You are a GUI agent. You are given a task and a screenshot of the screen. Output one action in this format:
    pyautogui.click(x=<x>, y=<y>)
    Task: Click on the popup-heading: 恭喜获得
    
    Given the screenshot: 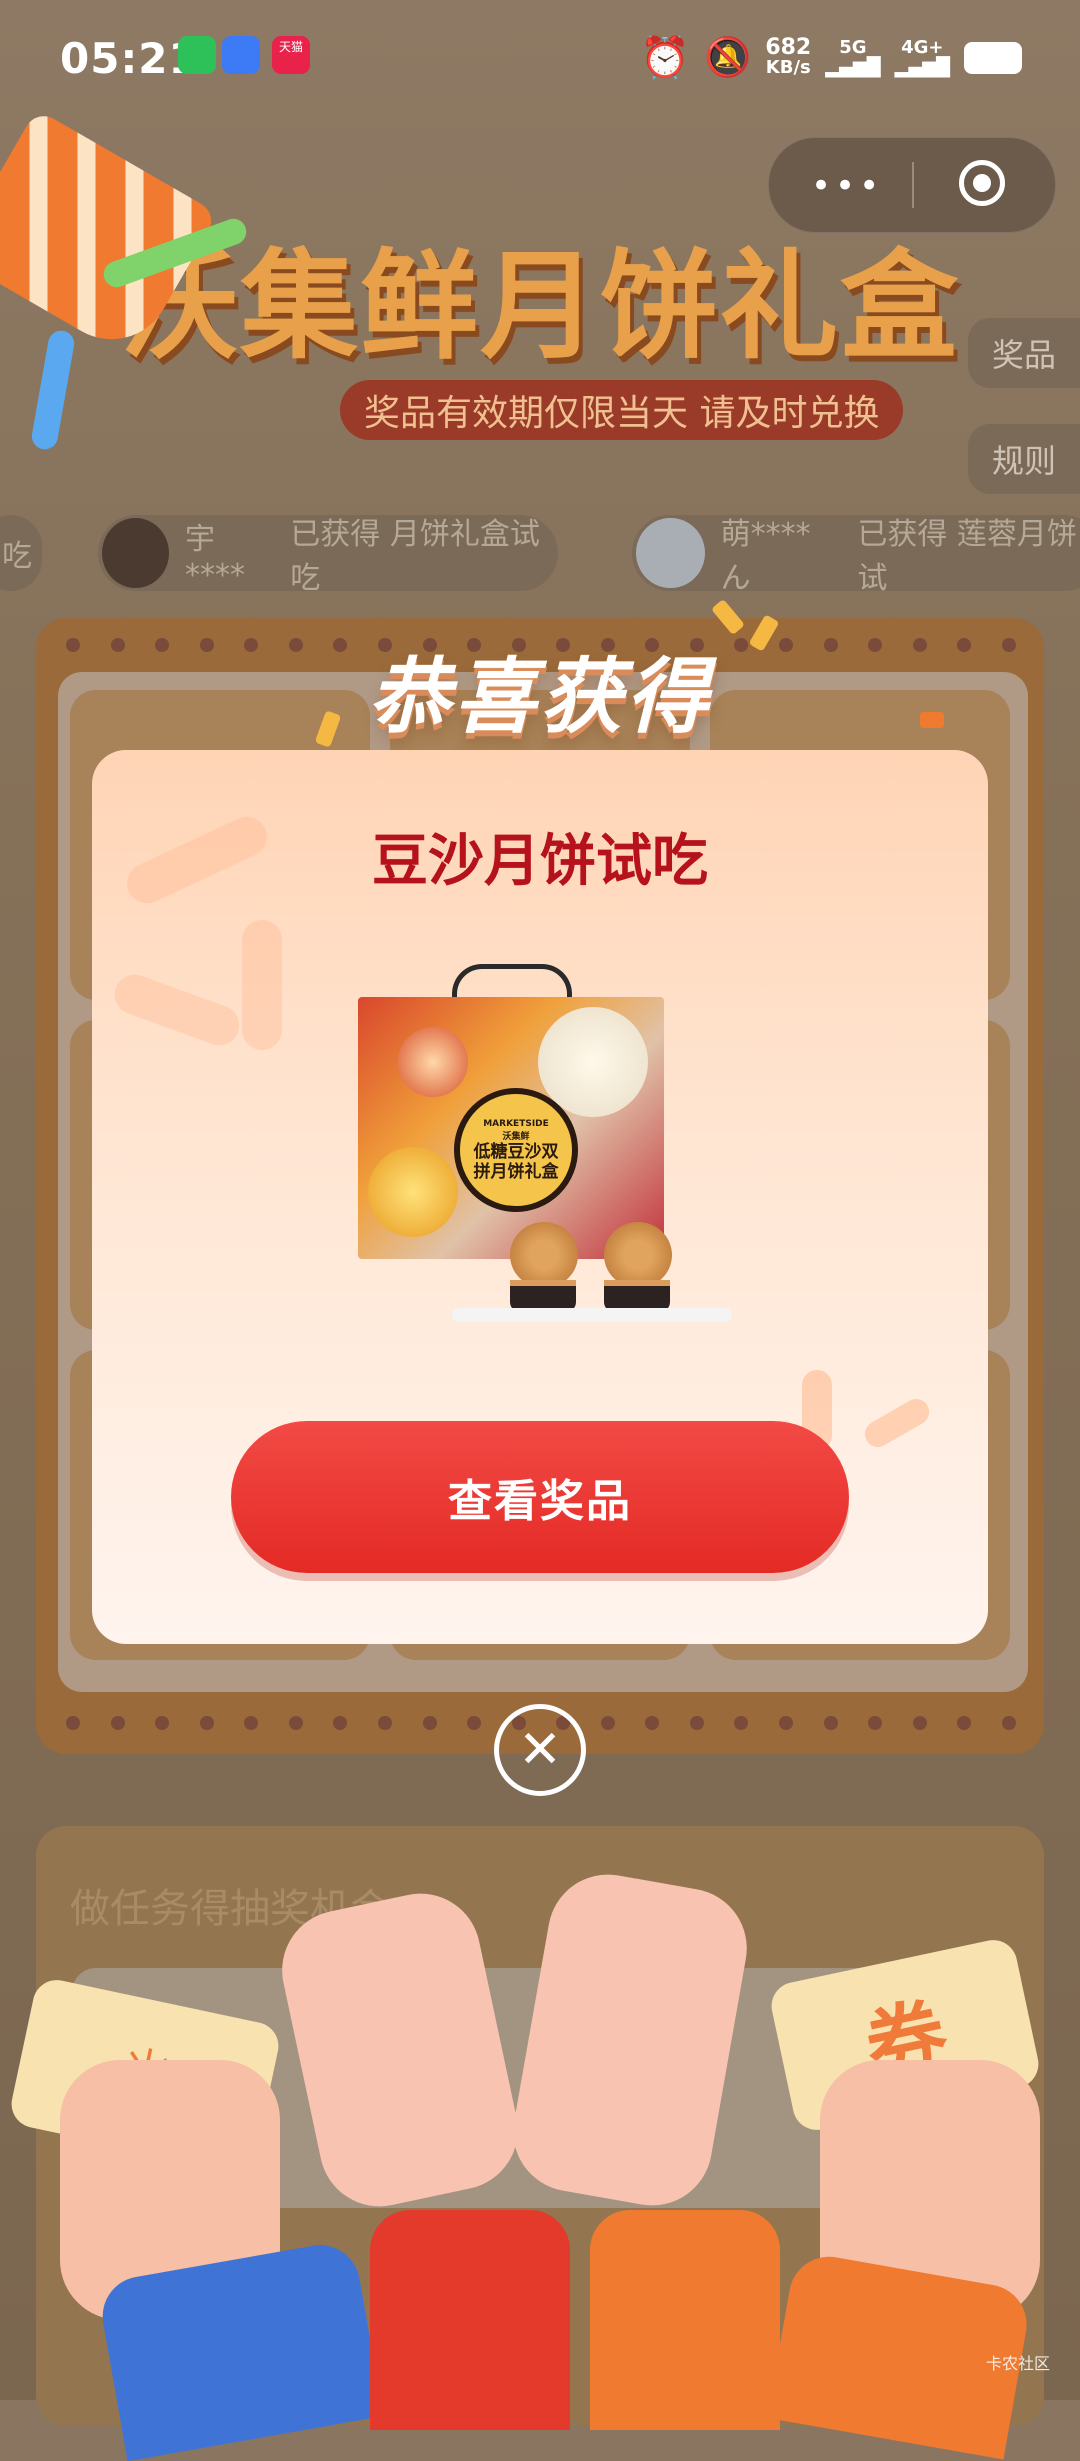 What is the action you would take?
    pyautogui.click(x=540, y=697)
    